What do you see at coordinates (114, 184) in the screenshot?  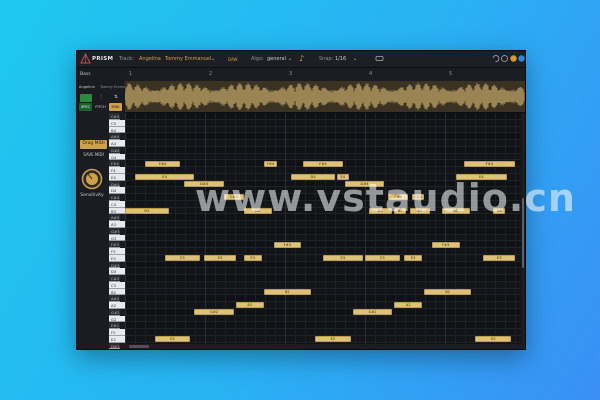 I see `piano-key: D#4` at bounding box center [114, 184].